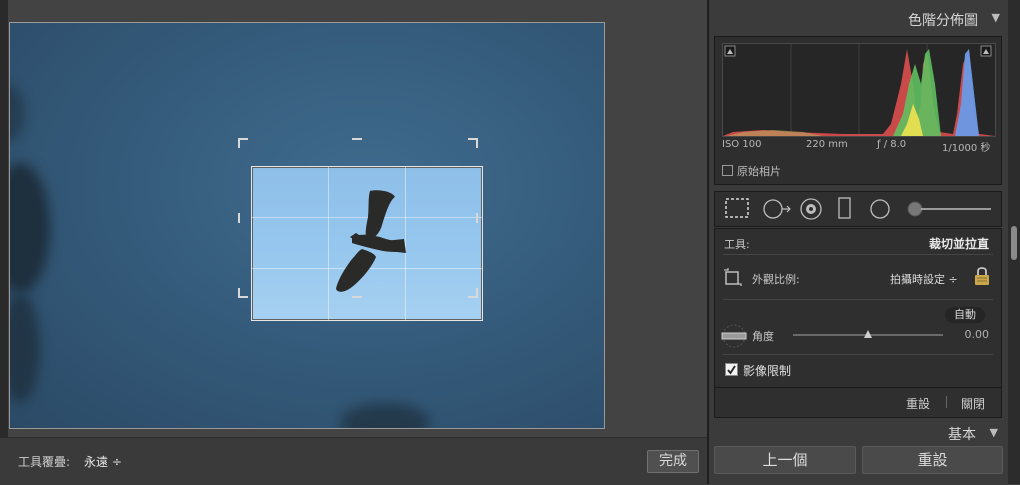  I want to click on focal-length-value: 220 mm, so click(827, 144).